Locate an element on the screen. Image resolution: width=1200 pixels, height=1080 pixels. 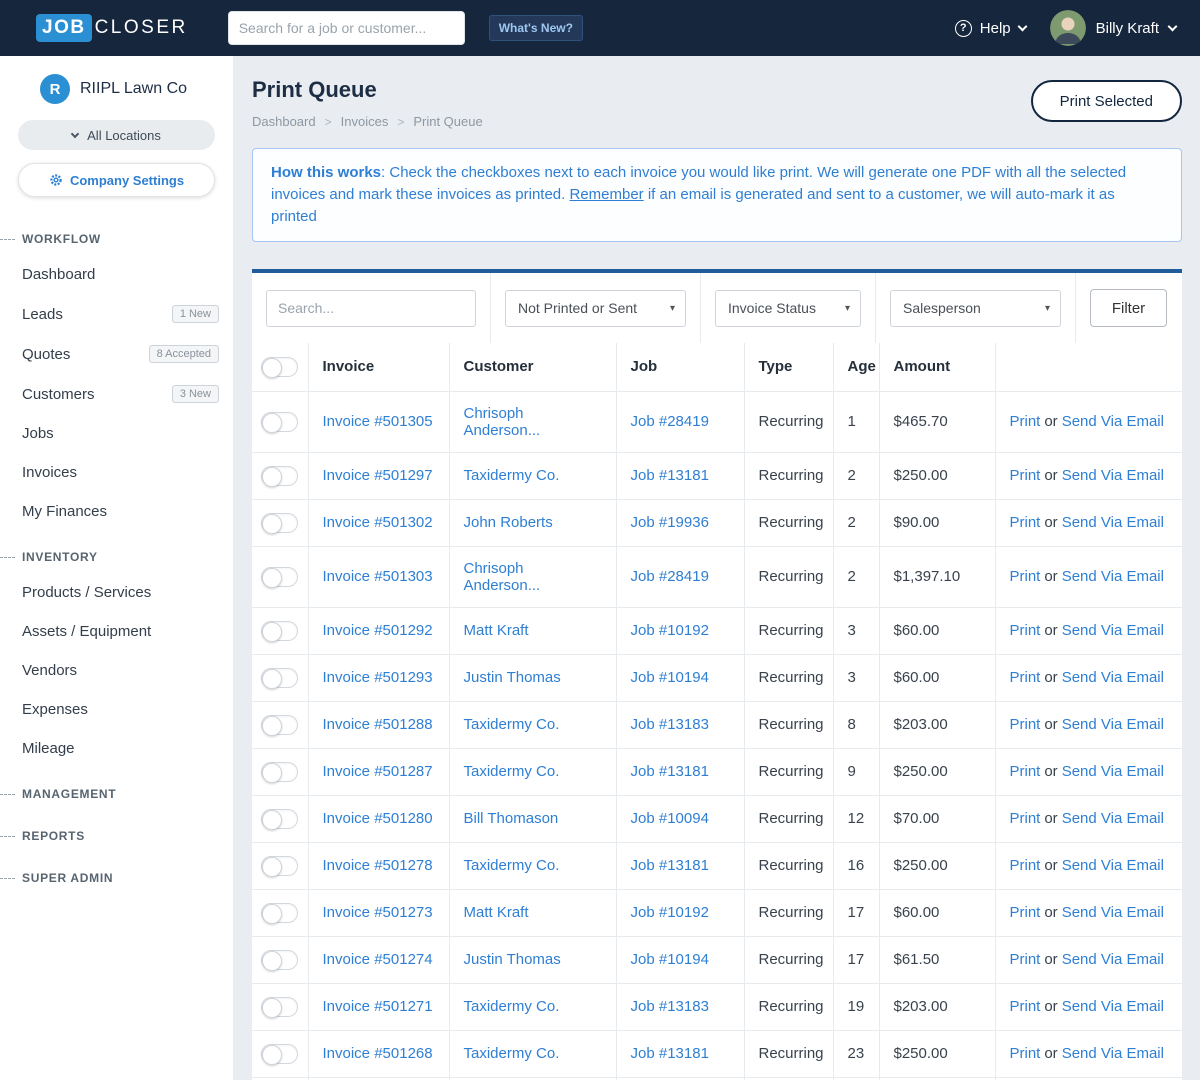
sidebar-section-header: MANAGEMENT is located at coordinates (116, 794).